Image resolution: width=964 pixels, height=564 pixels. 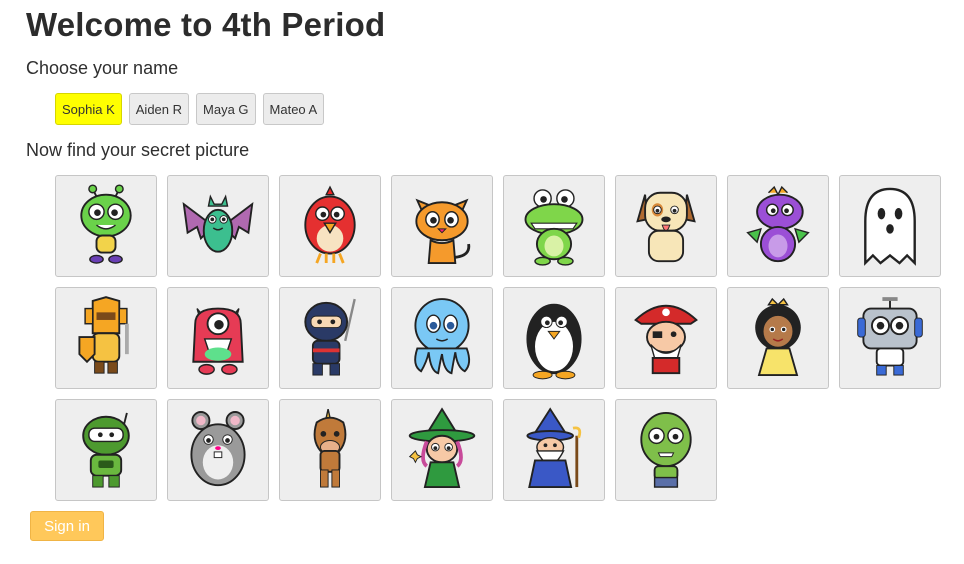 I want to click on unicorn-icon, so click(x=330, y=448).